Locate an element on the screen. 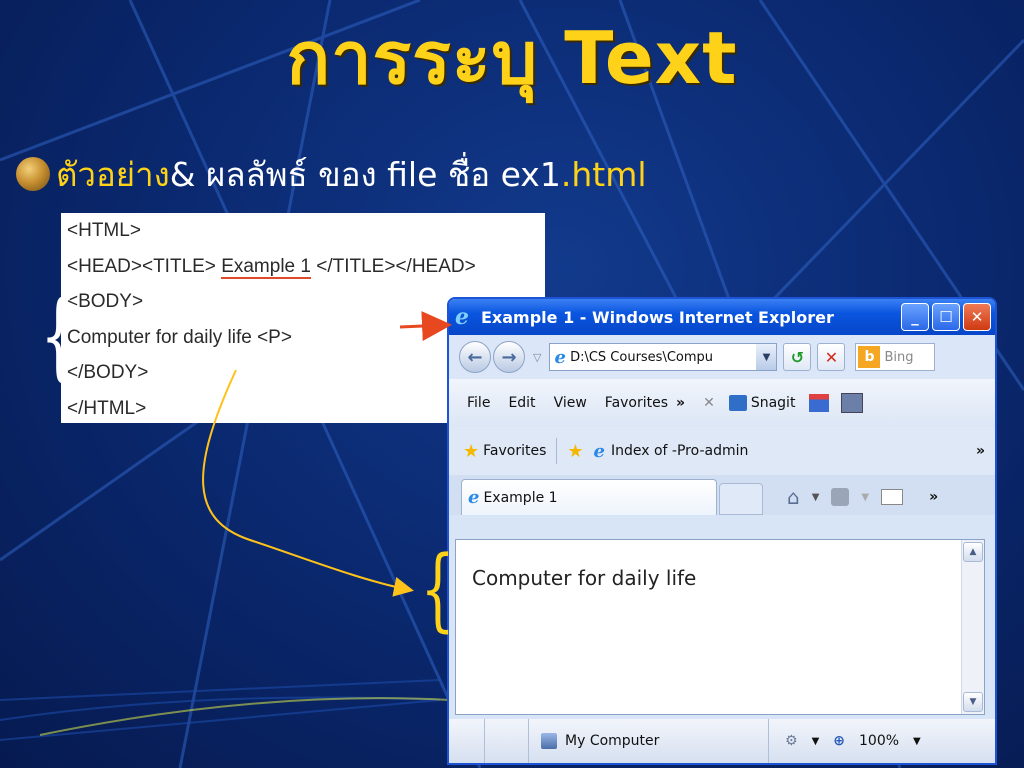 The height and width of the screenshot is (768, 1024). search-input: b Bing is located at coordinates (895, 357).